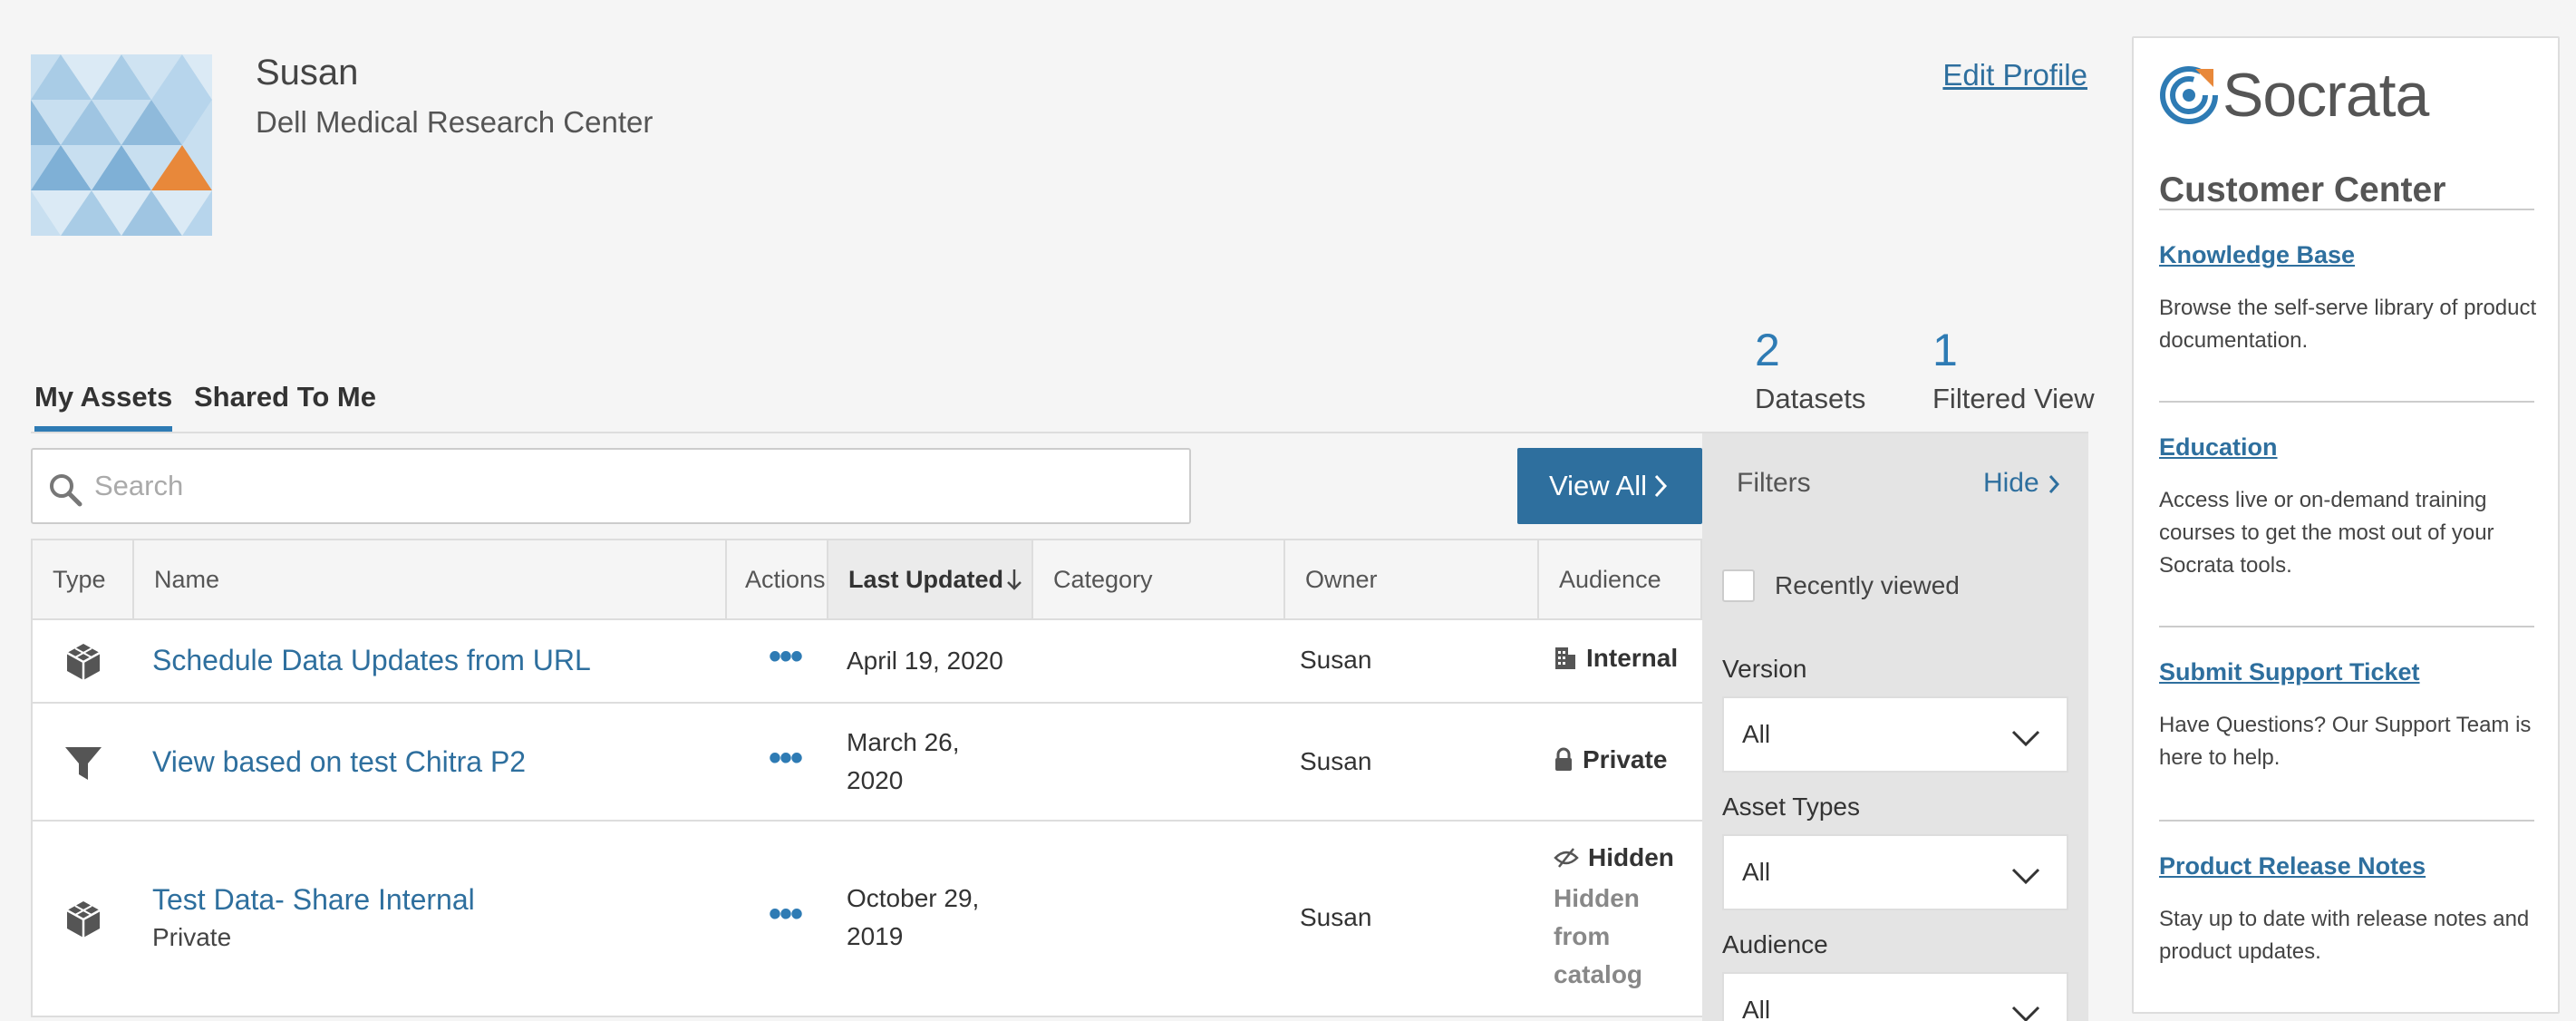 Image resolution: width=2576 pixels, height=1021 pixels. Describe the element at coordinates (2289, 672) in the screenshot. I see `submit-support-ticket-link: Submit Support Ticket` at that location.